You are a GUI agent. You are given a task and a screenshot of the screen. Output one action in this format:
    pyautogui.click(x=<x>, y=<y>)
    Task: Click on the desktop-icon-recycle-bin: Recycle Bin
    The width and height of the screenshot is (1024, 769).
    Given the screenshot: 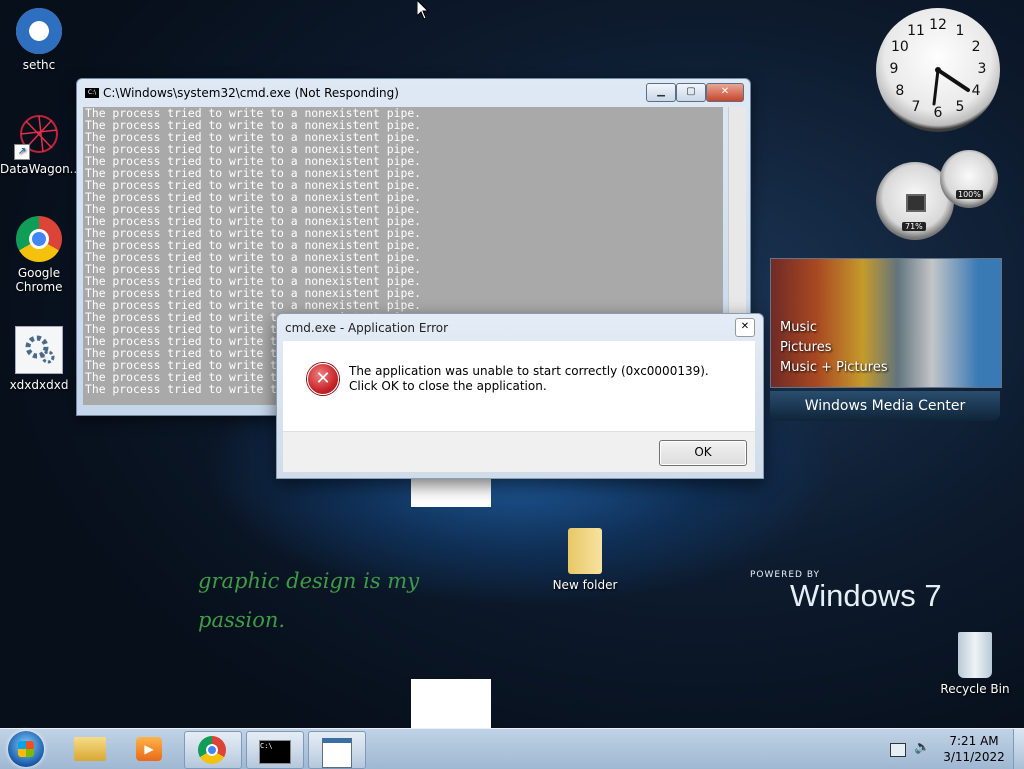 What is the action you would take?
    pyautogui.click(x=975, y=664)
    